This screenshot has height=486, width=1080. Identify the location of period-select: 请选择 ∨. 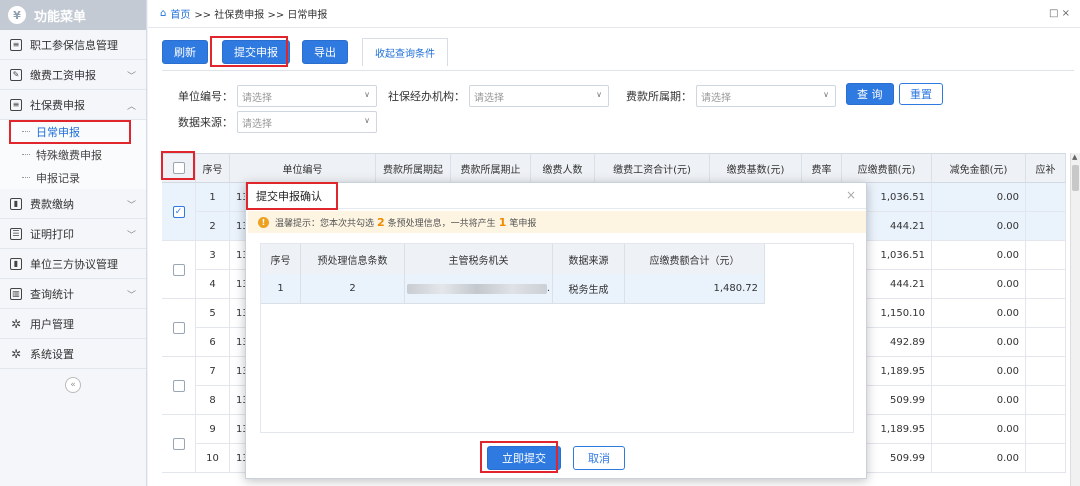
(766, 96).